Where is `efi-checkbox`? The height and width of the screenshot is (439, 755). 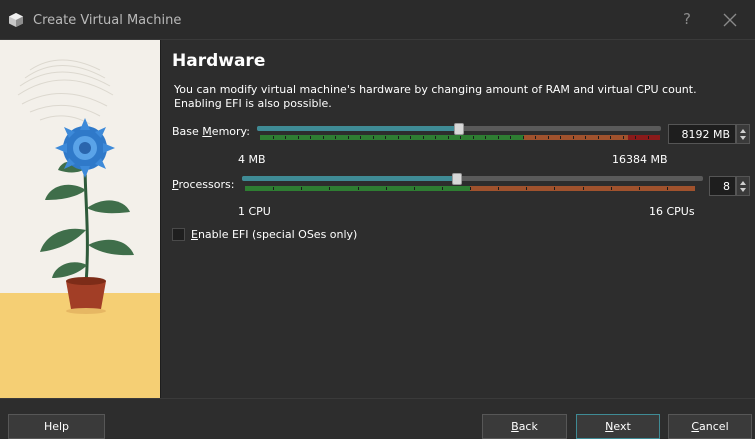
efi-checkbox is located at coordinates (178, 234).